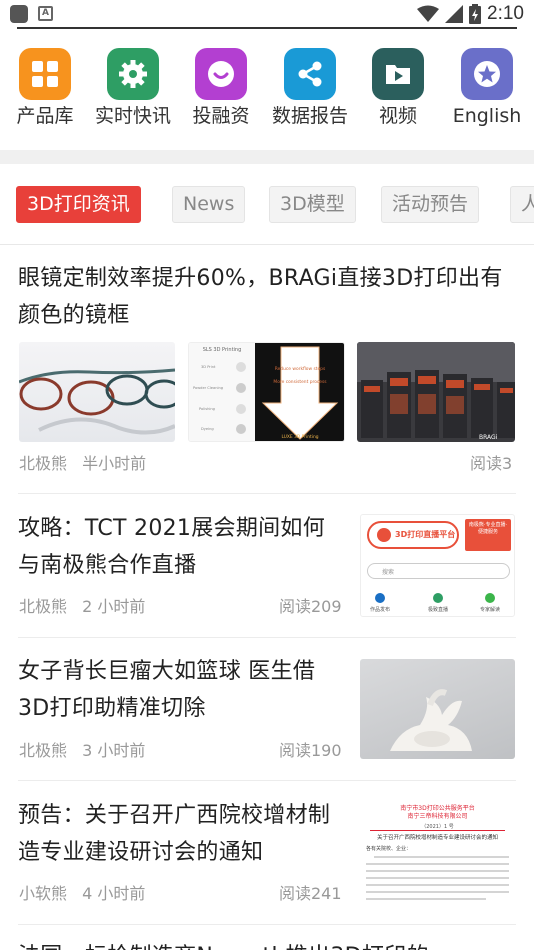 Image resolution: width=534 pixels, height=950 pixels. I want to click on doc-header: 南宁三帝科技有限公司, so click(437, 816).